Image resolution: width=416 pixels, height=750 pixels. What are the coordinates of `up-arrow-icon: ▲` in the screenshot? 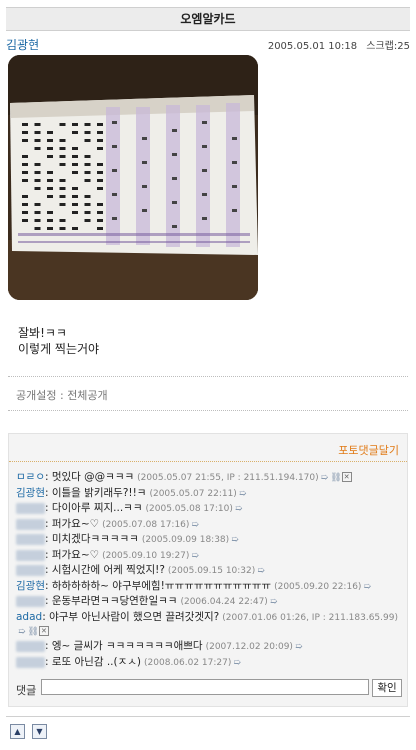 It's located at (17, 731).